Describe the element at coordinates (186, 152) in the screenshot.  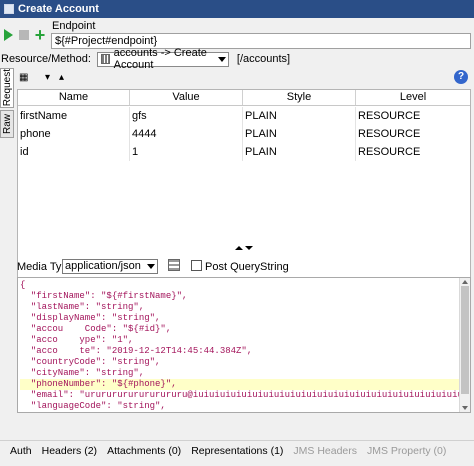
I see `cell-value: 1` at that location.